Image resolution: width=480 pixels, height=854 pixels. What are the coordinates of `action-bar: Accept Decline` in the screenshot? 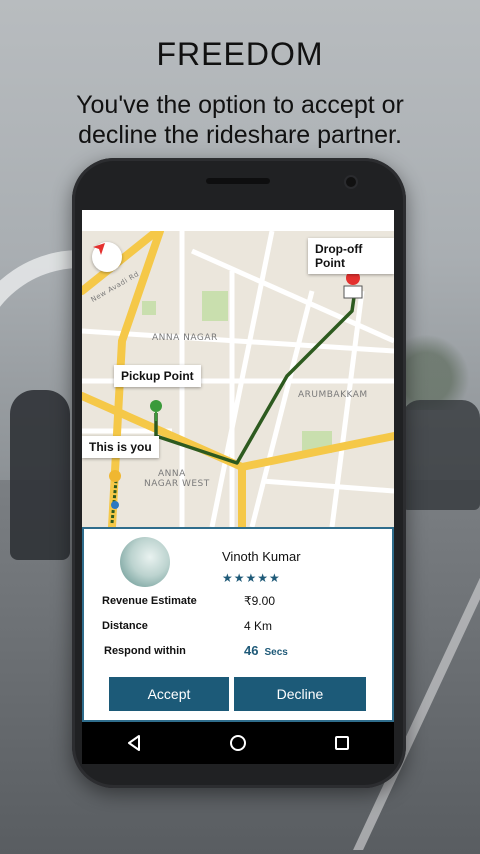 It's located at (238, 693).